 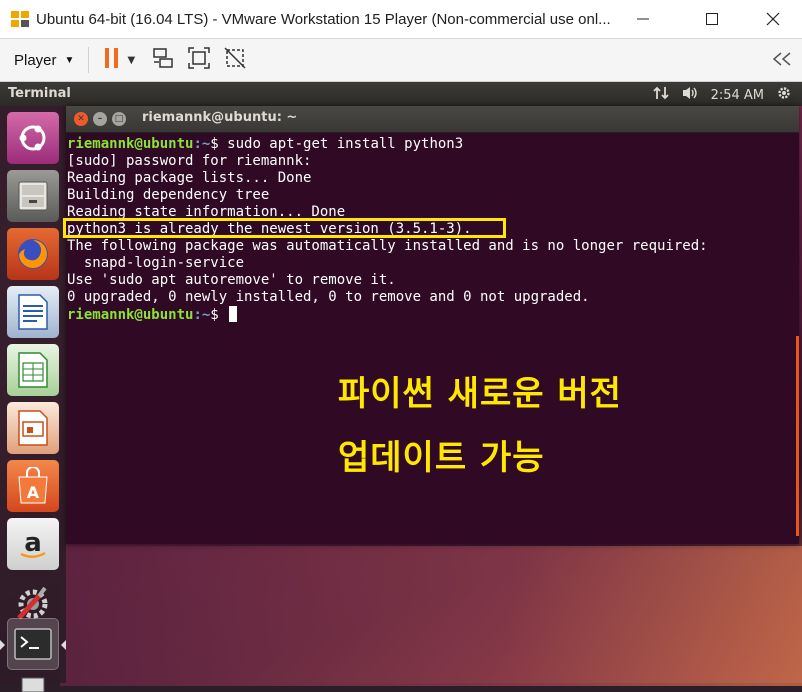 I want to click on fit-guest-button, so click(x=199, y=60).